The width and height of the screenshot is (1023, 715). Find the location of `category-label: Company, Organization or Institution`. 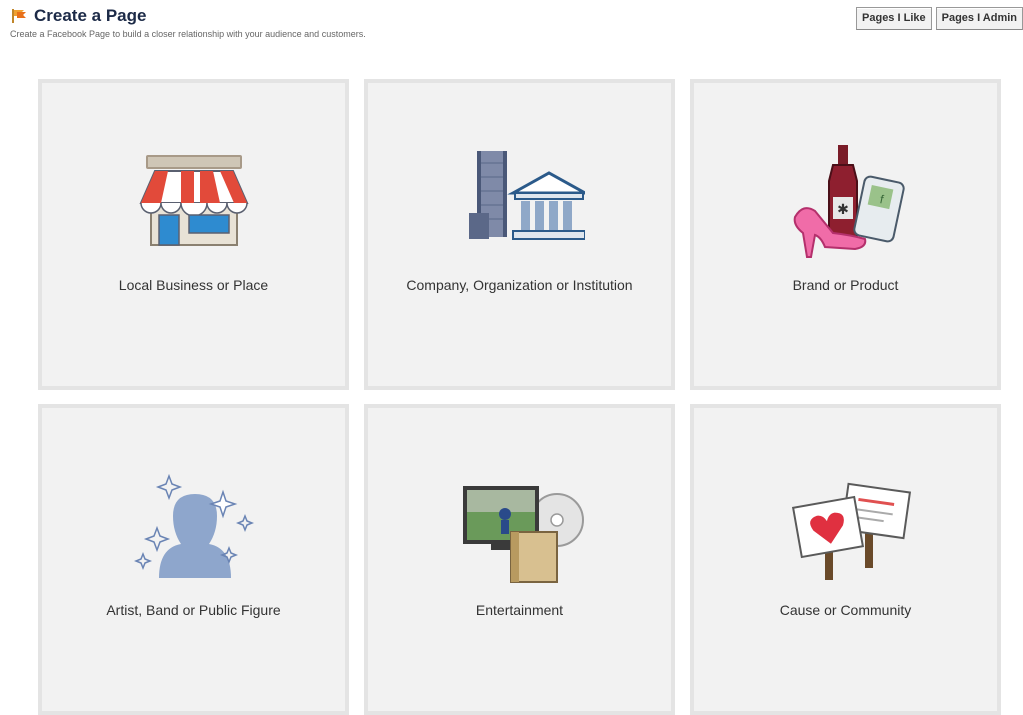

category-label: Company, Organization or Institution is located at coordinates (519, 285).